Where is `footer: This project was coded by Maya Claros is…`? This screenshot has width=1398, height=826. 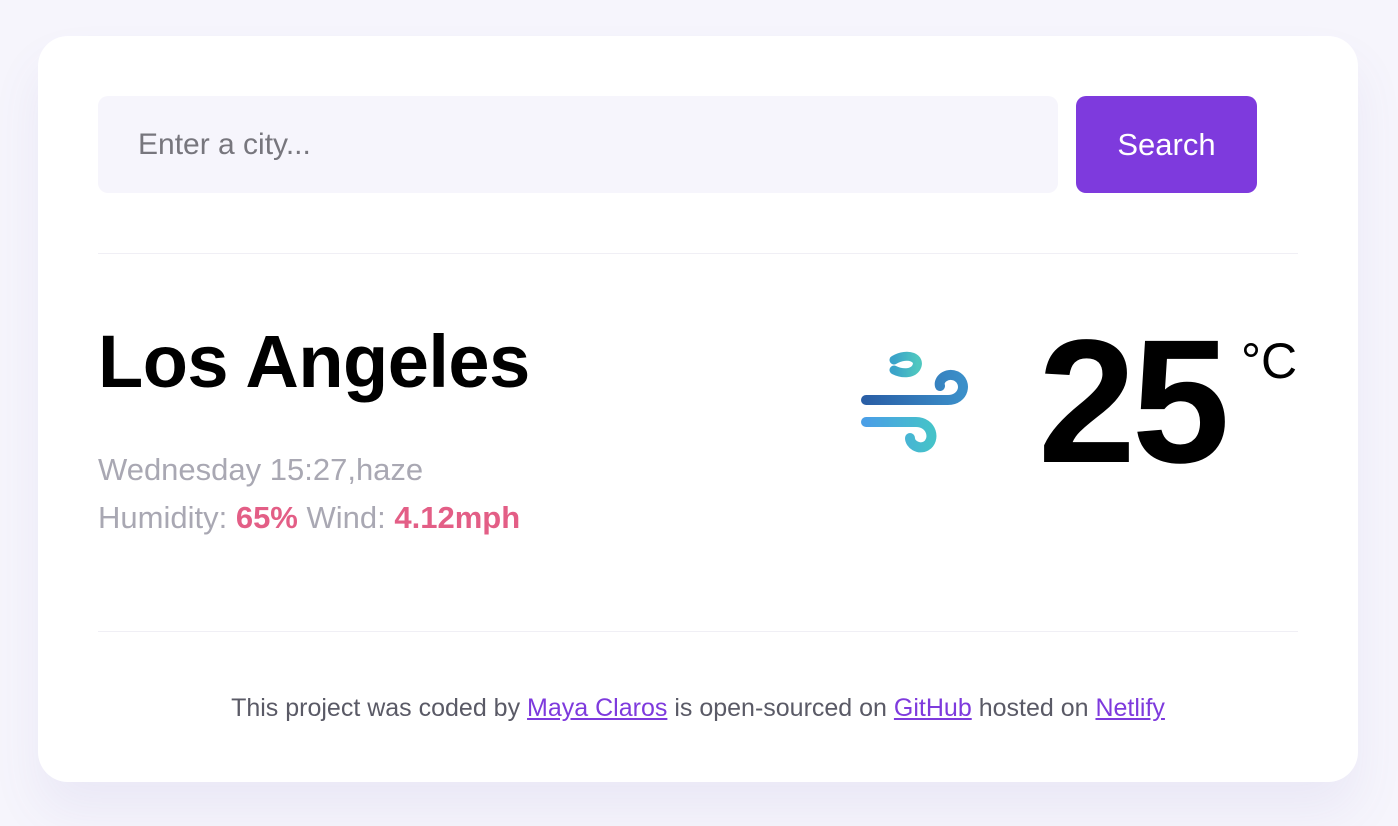 footer: This project was coded by Maya Claros is… is located at coordinates (698, 708).